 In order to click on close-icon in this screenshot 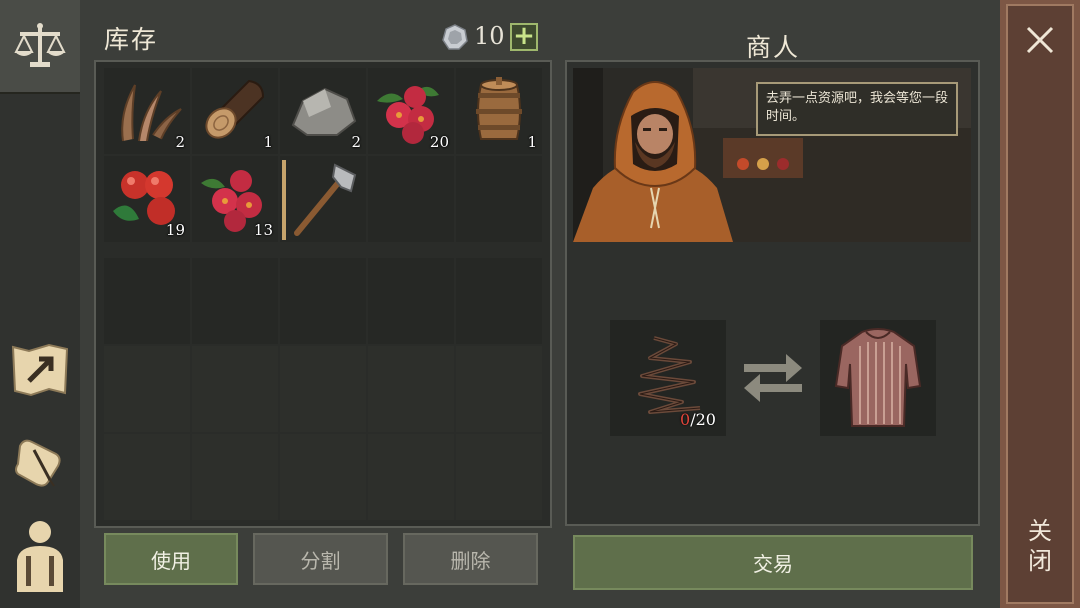, I will do `click(1040, 40)`.